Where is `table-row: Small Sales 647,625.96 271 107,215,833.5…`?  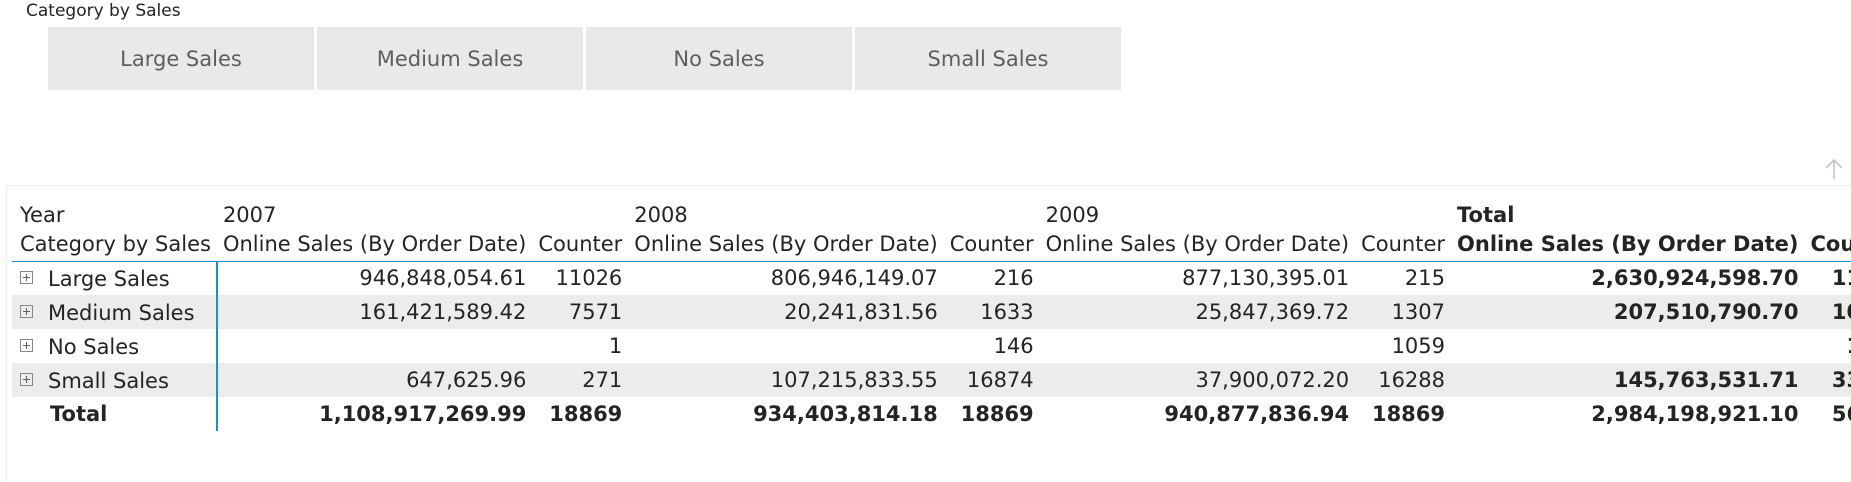 table-row: Small Sales 647,625.96 271 107,215,833.5… is located at coordinates (931, 380).